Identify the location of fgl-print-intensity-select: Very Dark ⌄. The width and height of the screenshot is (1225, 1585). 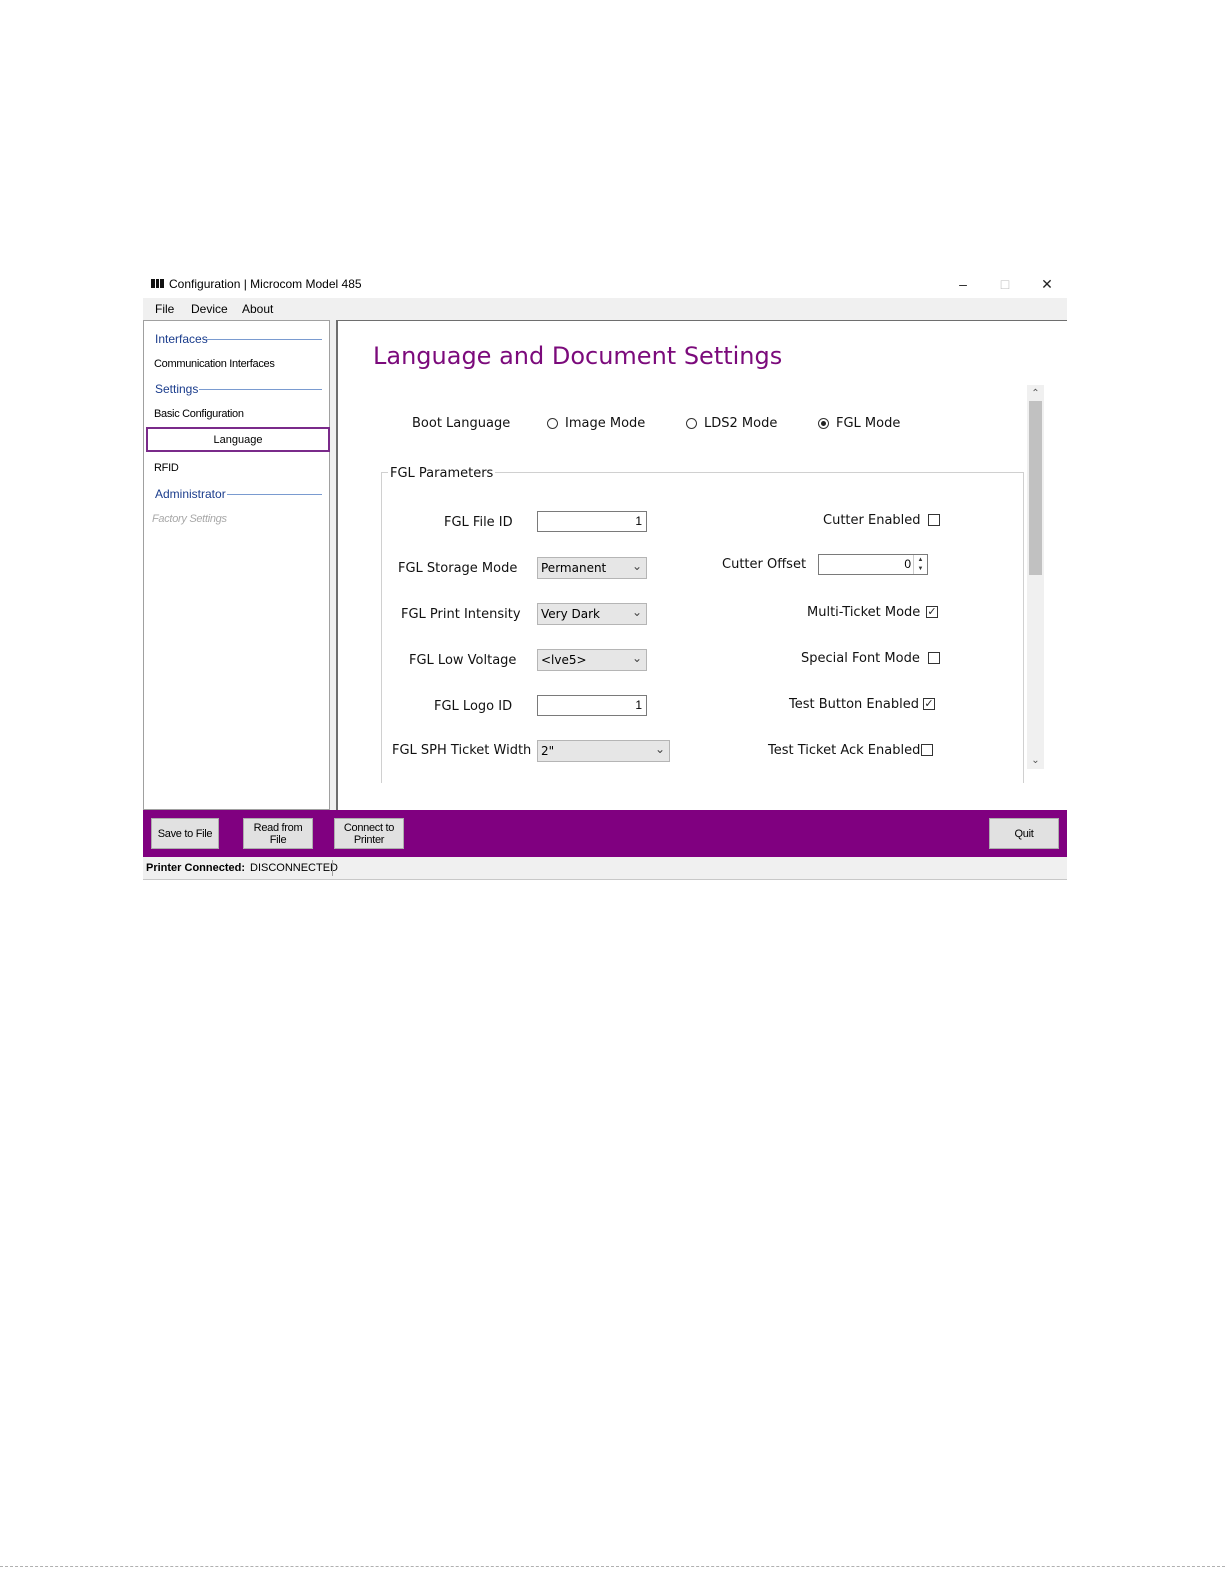
(592, 614).